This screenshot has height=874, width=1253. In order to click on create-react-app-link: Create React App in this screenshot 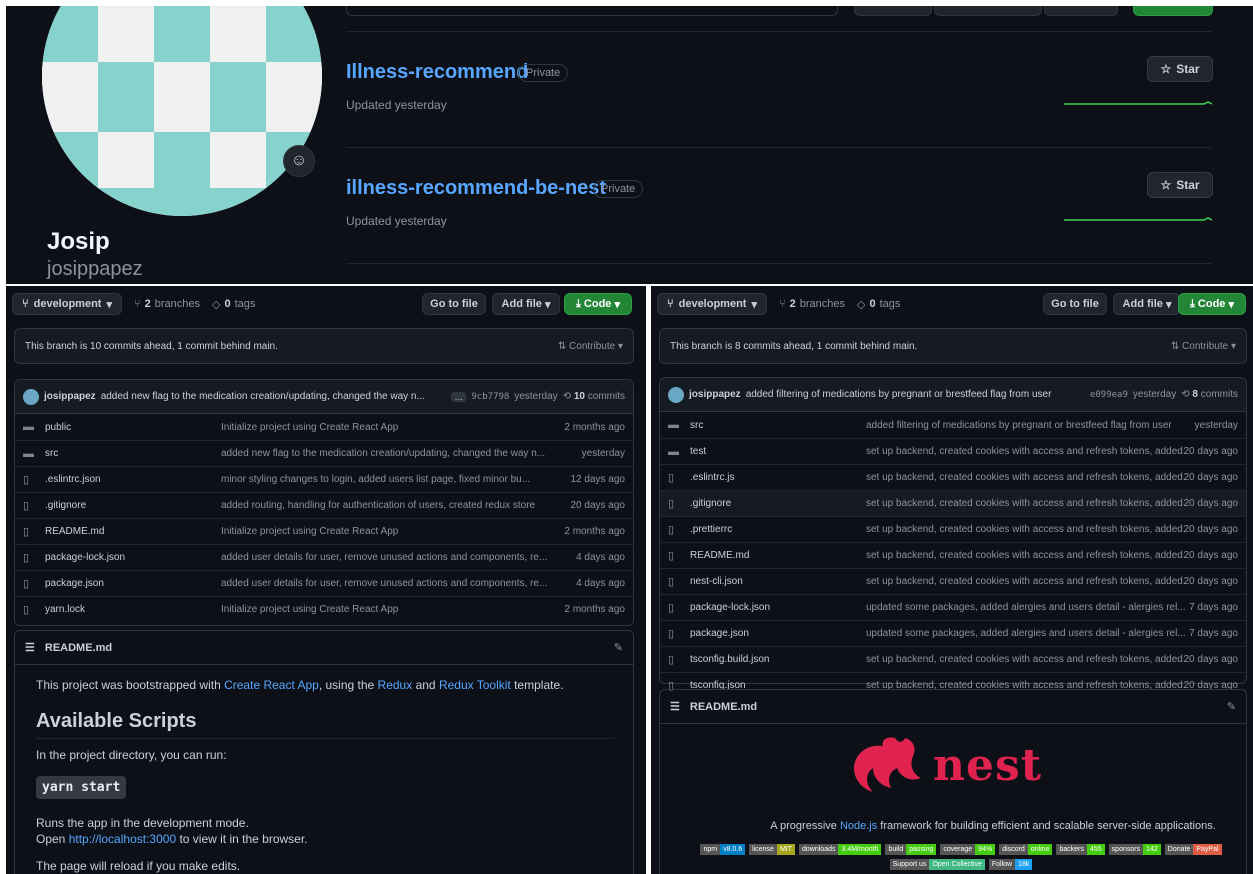, I will do `click(271, 685)`.